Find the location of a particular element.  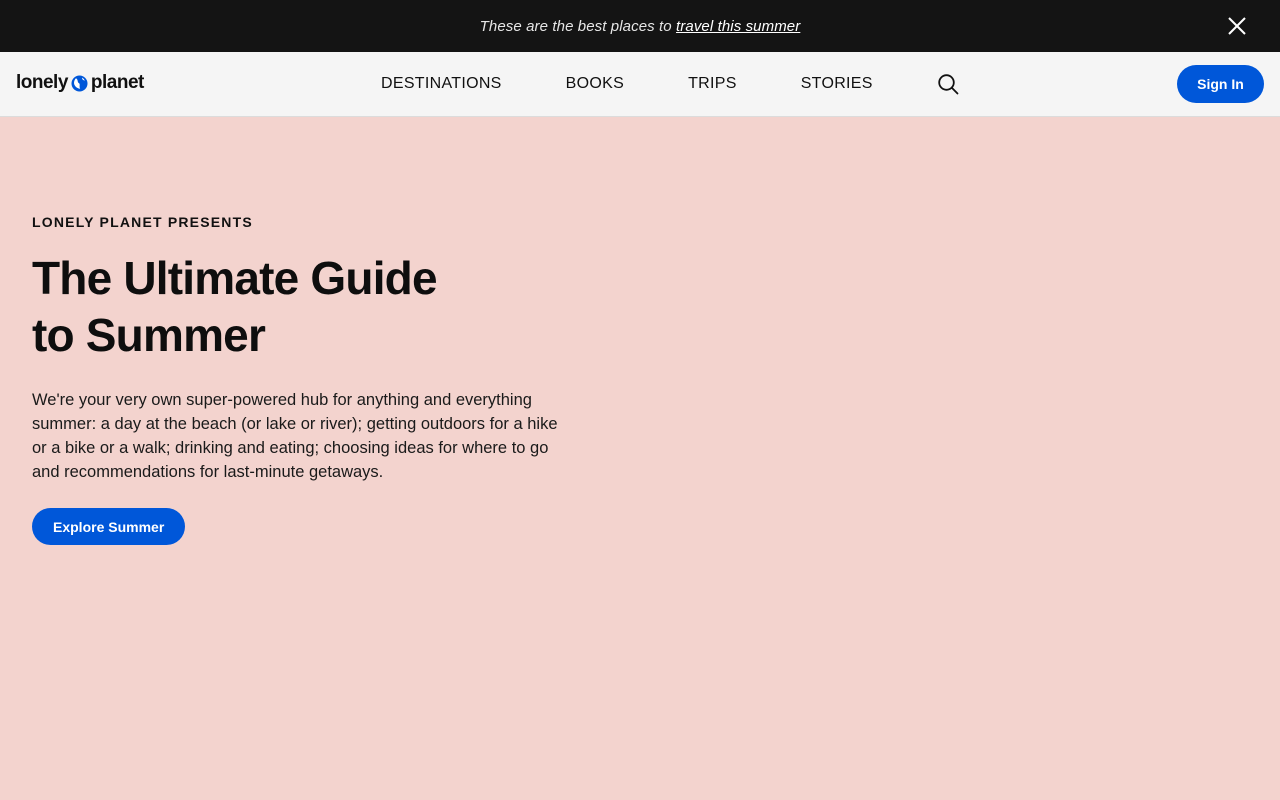

page-title: The Ultimate Guide to Summer is located at coordinates (312, 307).